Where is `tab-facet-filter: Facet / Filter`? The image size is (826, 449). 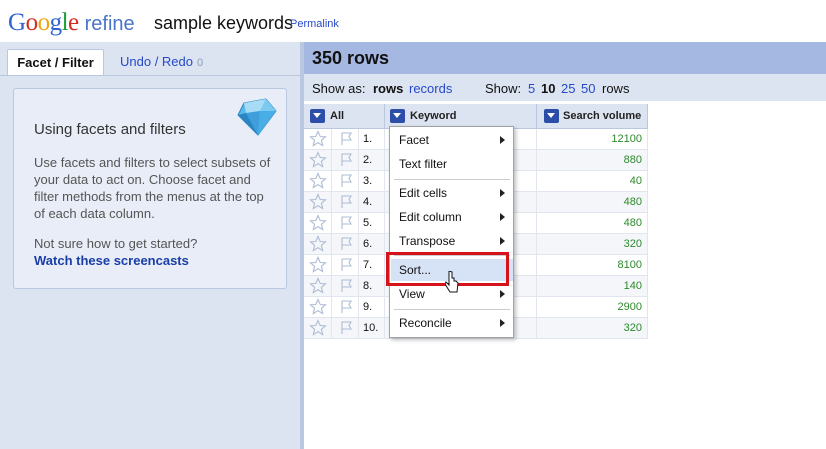
tab-facet-filter: Facet / Filter is located at coordinates (55, 62).